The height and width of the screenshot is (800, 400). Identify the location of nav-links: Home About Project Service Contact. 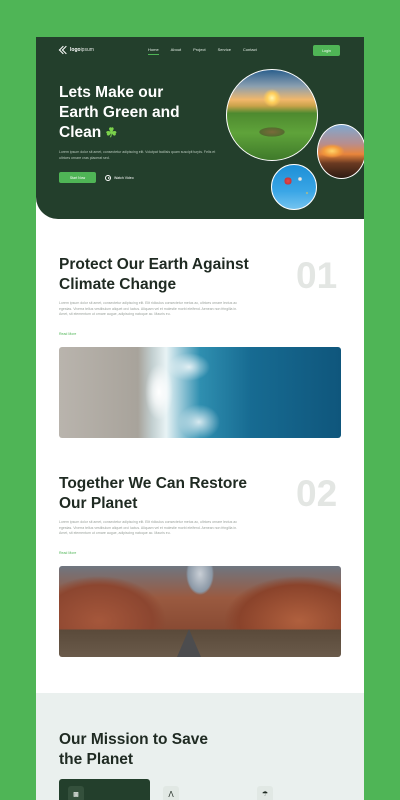
(202, 51).